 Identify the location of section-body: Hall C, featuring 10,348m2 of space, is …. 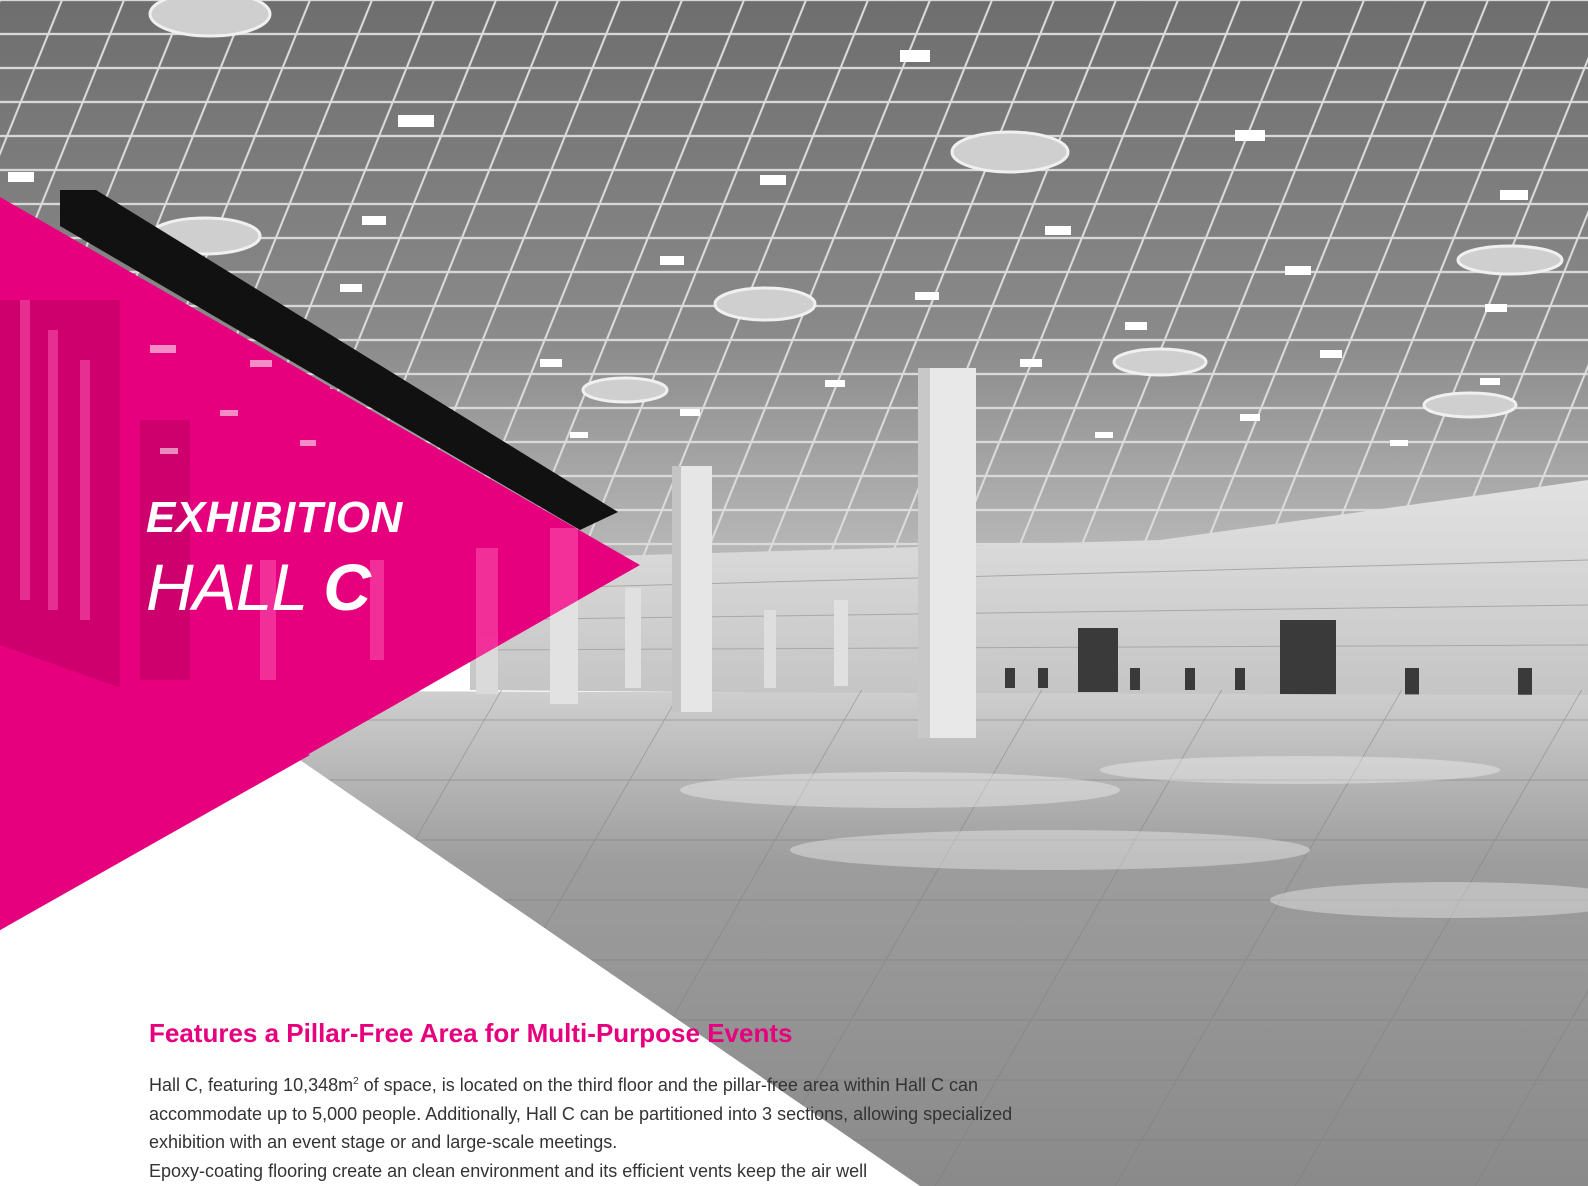
(589, 1128).